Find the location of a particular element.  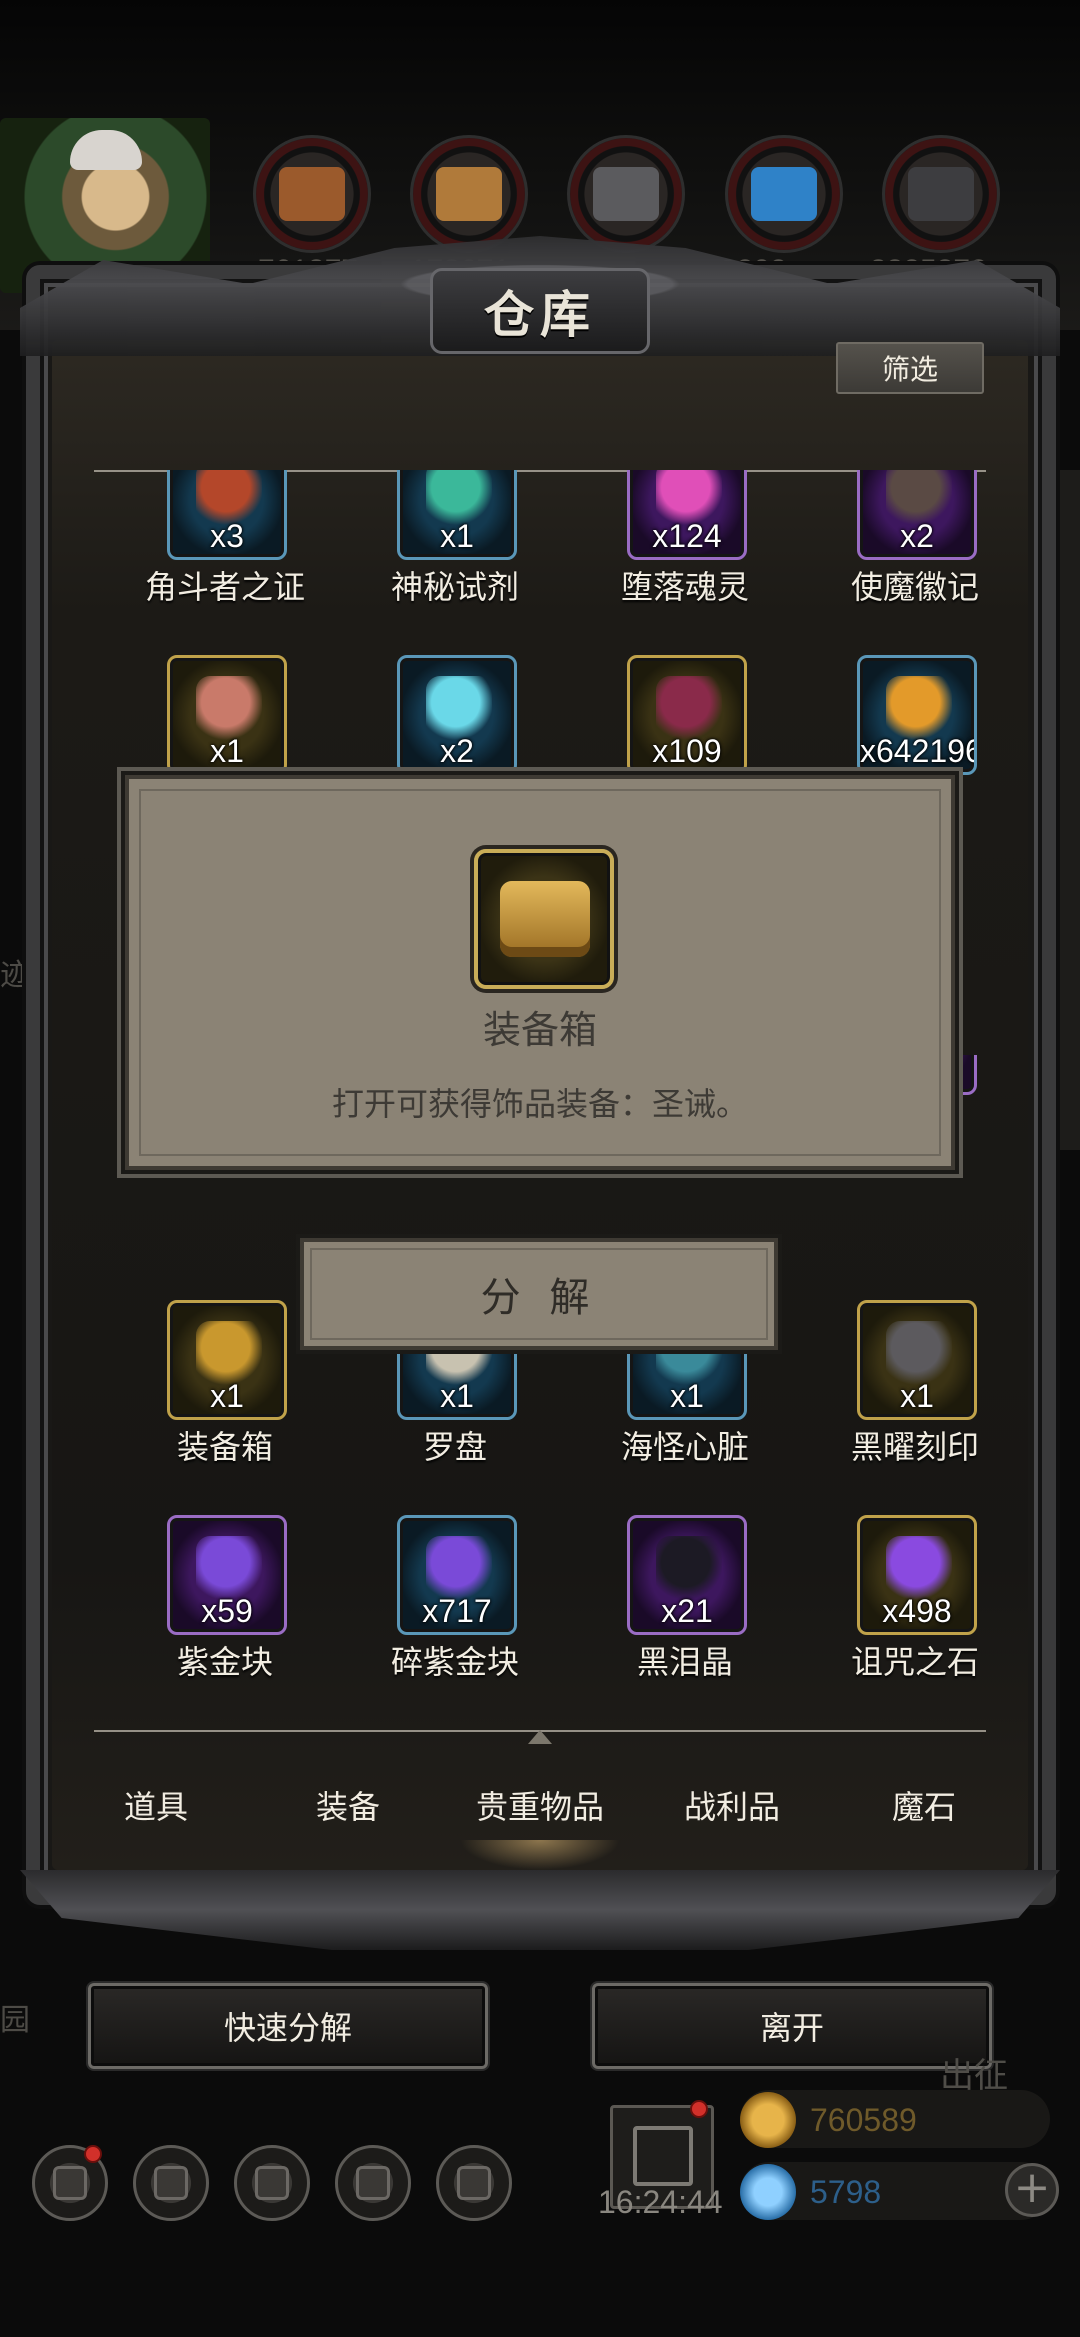

item-name: 装备箱 is located at coordinates (224, 1447).